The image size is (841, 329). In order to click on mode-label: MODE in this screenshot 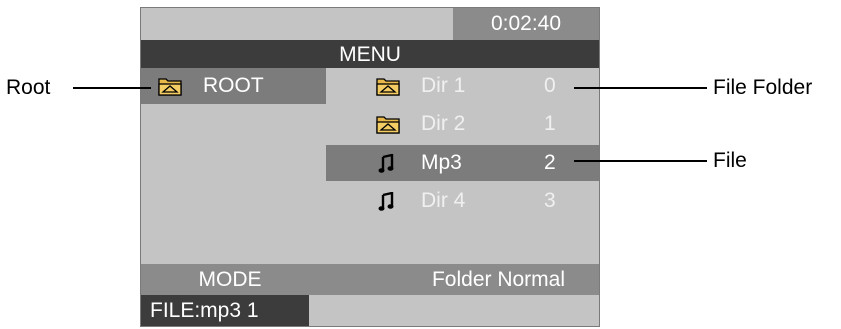, I will do `click(230, 279)`.